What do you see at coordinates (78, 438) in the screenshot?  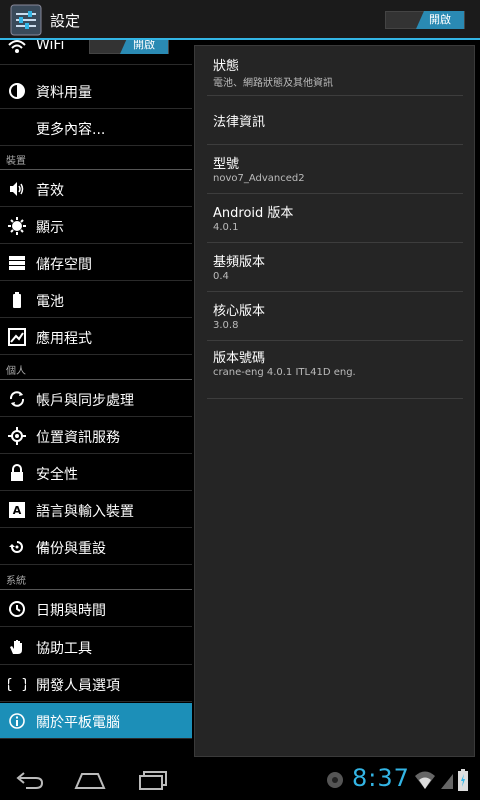 I see `sidebar-item-label: 位置資訊服務` at bounding box center [78, 438].